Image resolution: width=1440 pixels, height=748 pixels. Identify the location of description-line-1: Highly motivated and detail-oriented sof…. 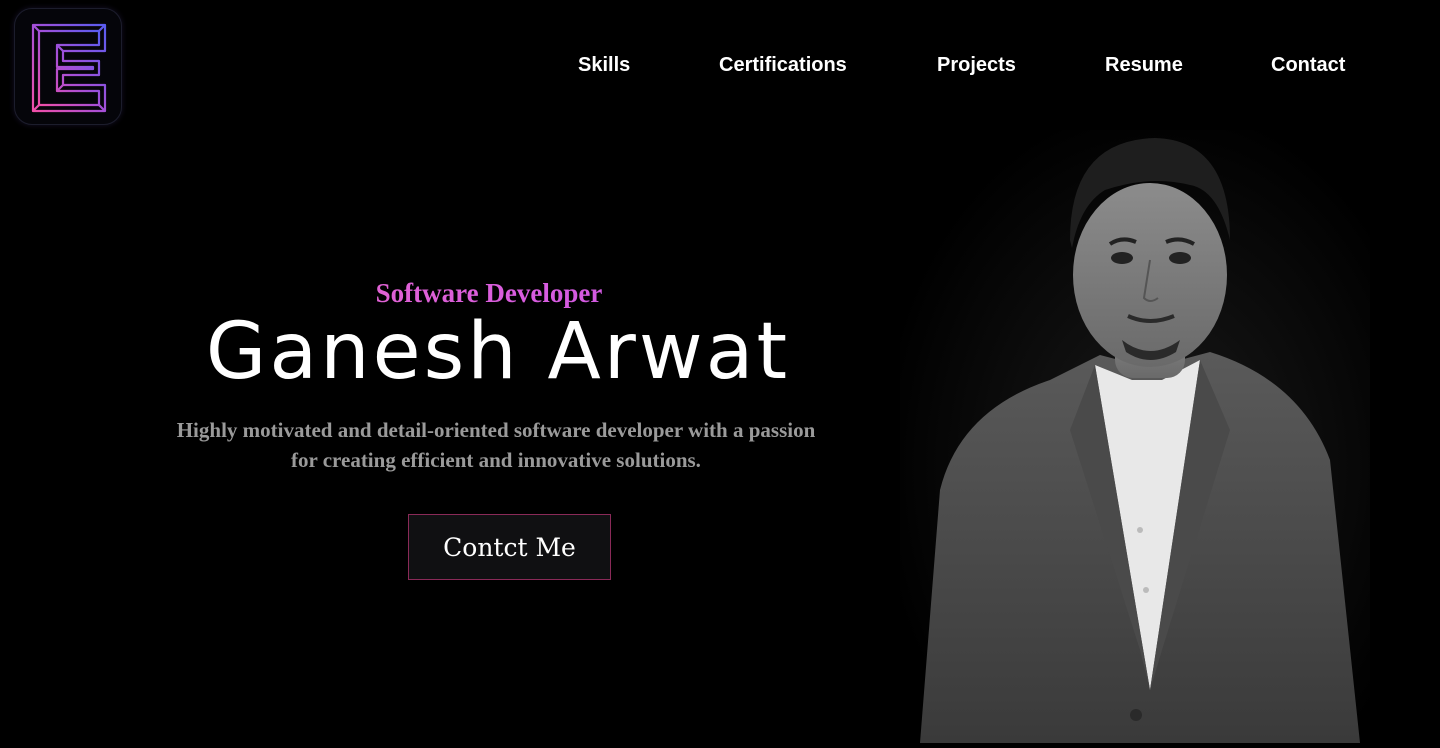
(496, 430).